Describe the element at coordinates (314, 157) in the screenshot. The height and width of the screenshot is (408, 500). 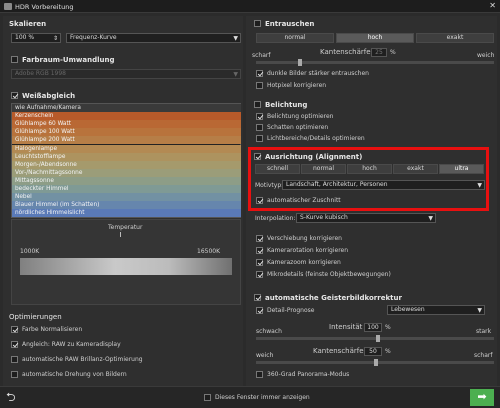
I see `alignment-title: Ausrichtung (Alignment)` at that location.